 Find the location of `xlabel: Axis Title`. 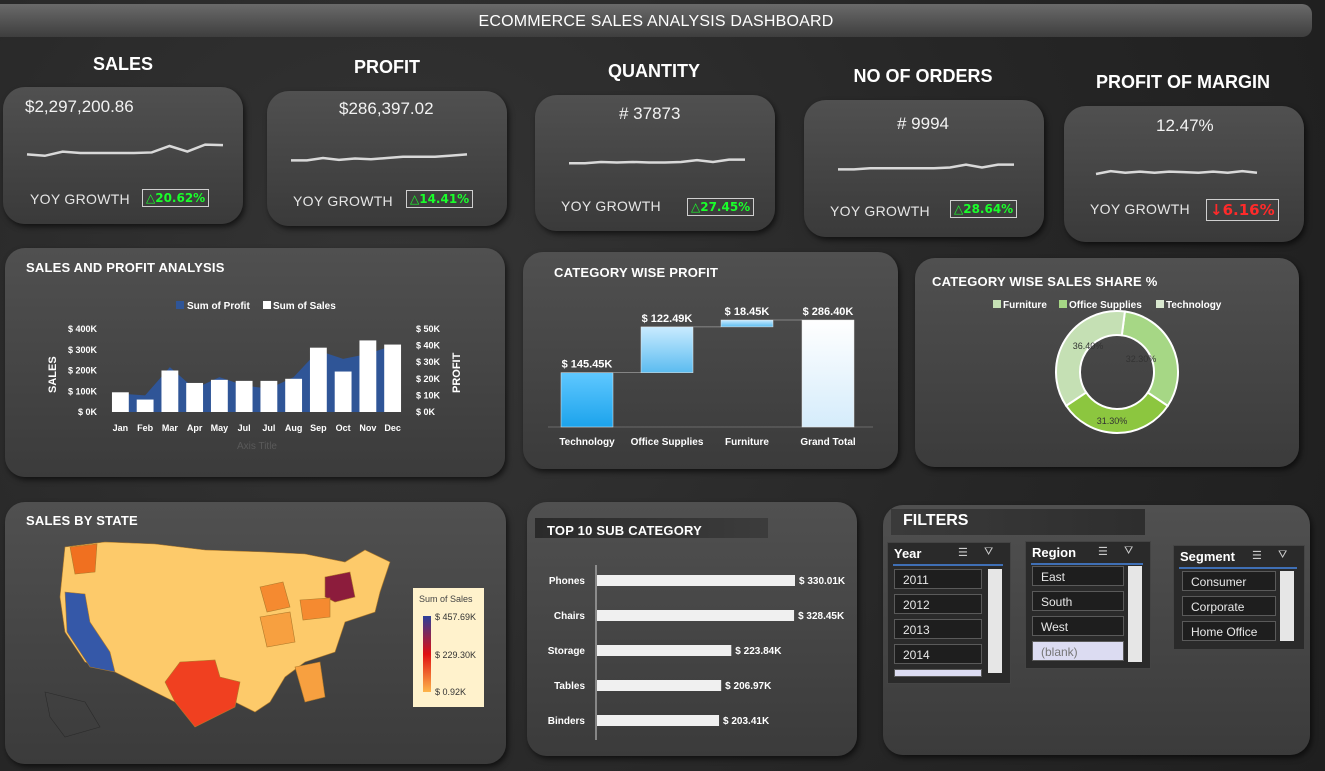

xlabel: Axis Title is located at coordinates (257, 446).